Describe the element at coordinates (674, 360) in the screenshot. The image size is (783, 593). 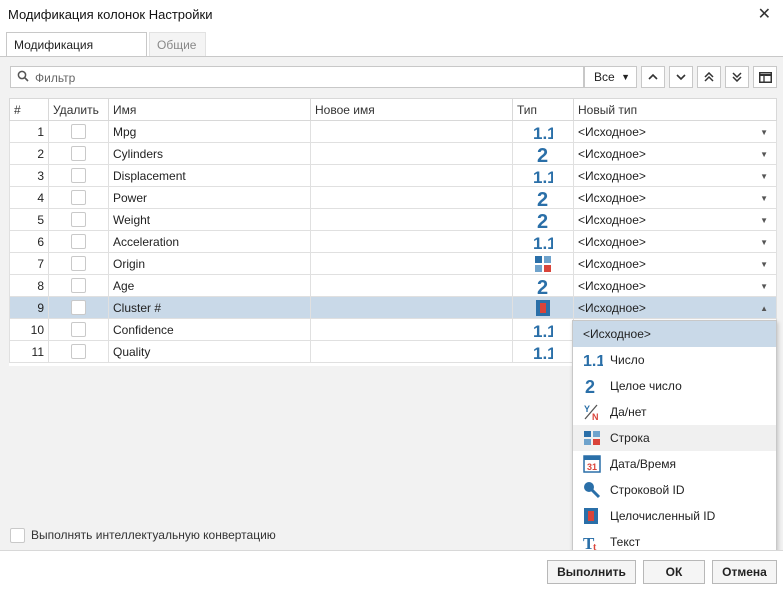
I see `dropdown-item-number: 1.1 Число` at that location.